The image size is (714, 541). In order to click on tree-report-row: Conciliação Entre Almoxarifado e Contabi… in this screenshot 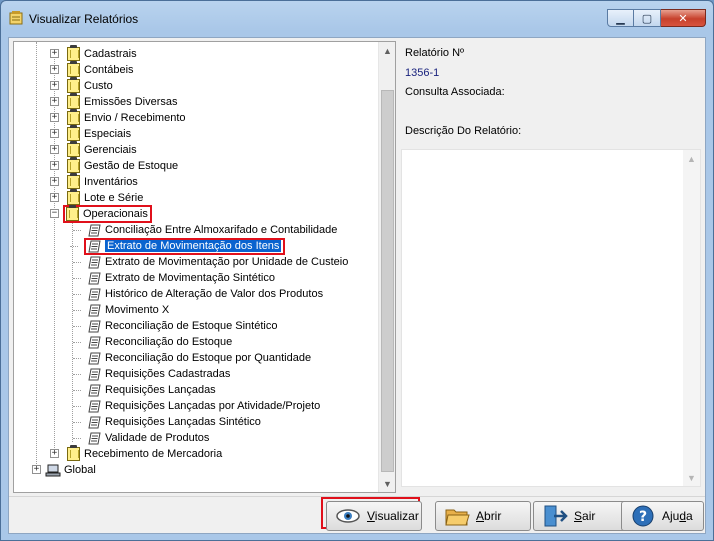, I will do `click(205, 230)`.